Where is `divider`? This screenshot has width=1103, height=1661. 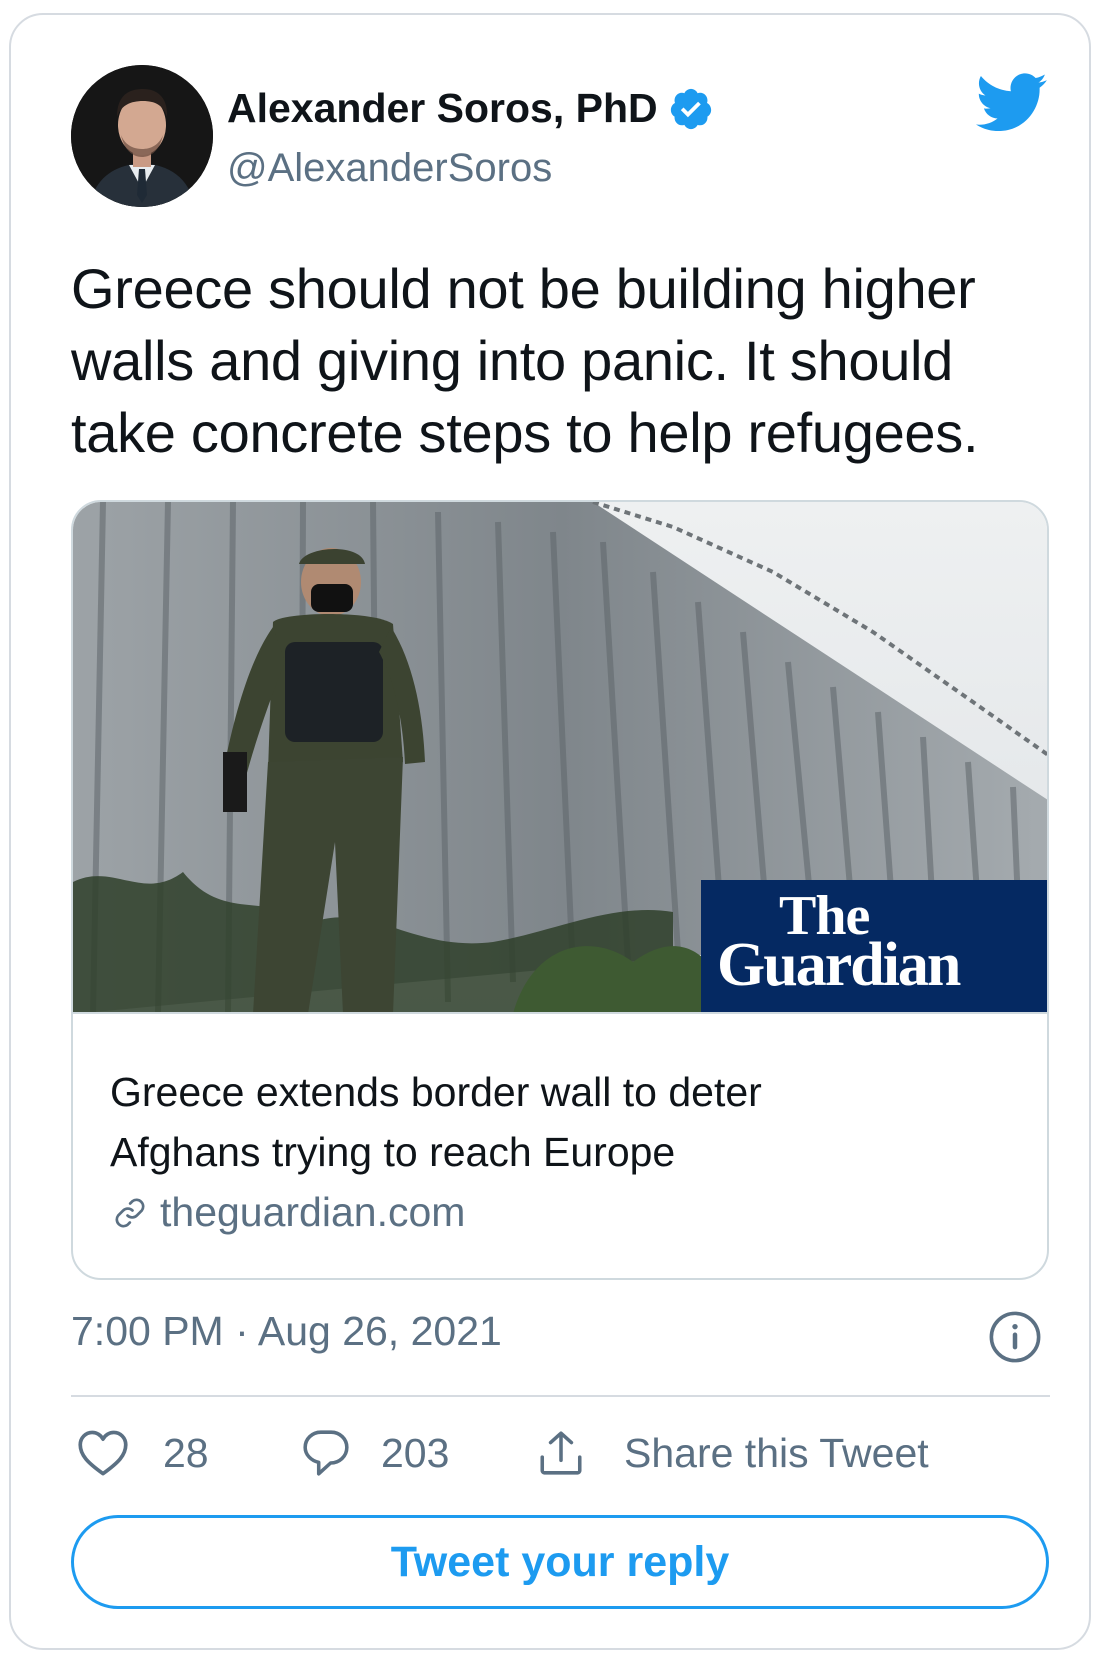 divider is located at coordinates (560, 1396).